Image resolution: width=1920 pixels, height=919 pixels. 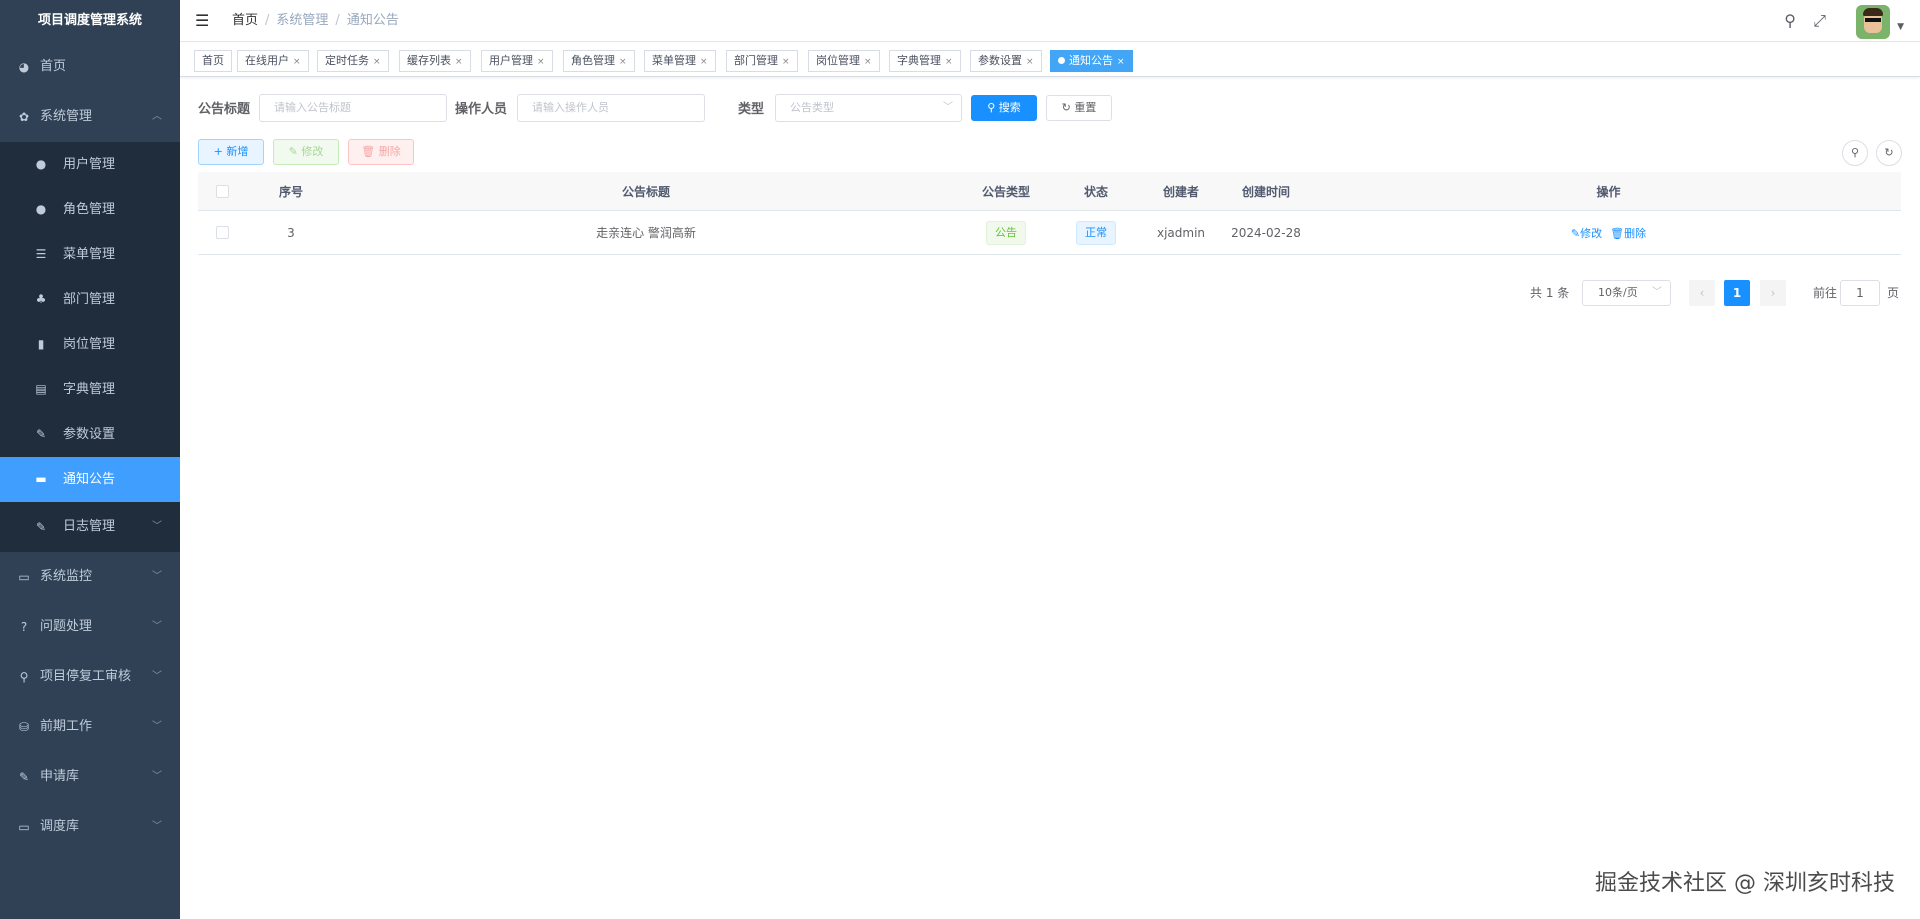 What do you see at coordinates (290, 191) in the screenshot?
I see `column-header: 序号` at bounding box center [290, 191].